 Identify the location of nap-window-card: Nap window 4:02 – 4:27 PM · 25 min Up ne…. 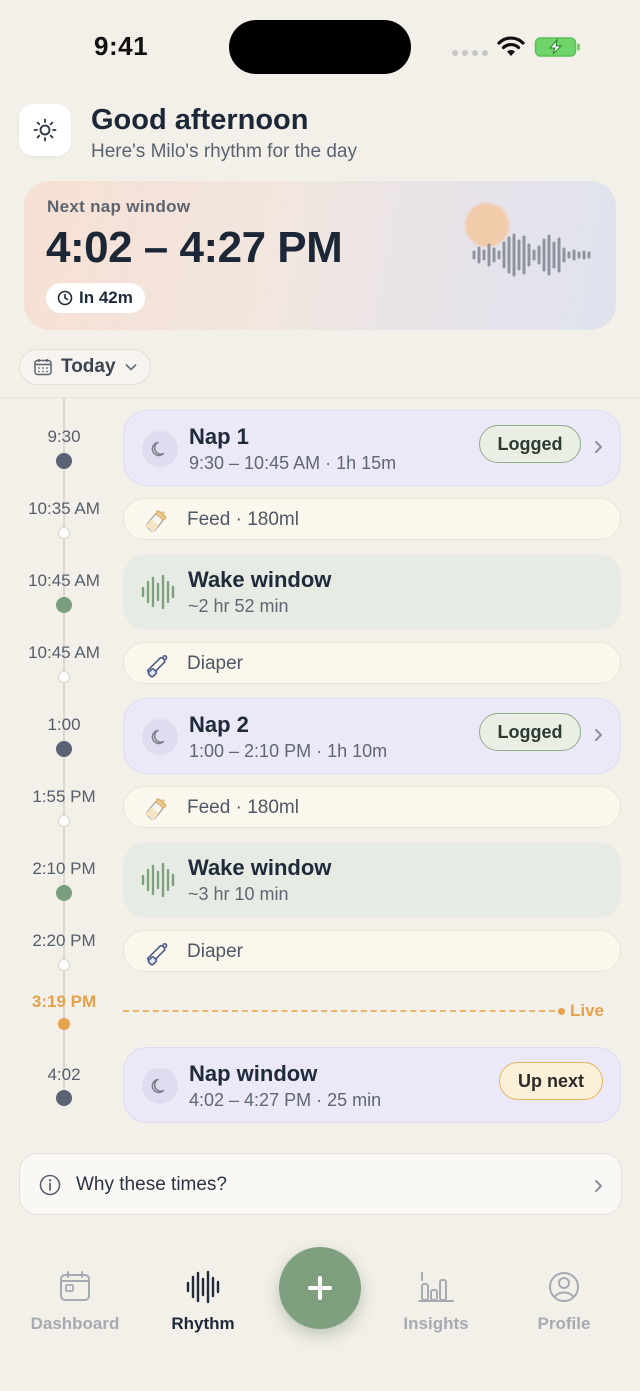
(372, 1085).